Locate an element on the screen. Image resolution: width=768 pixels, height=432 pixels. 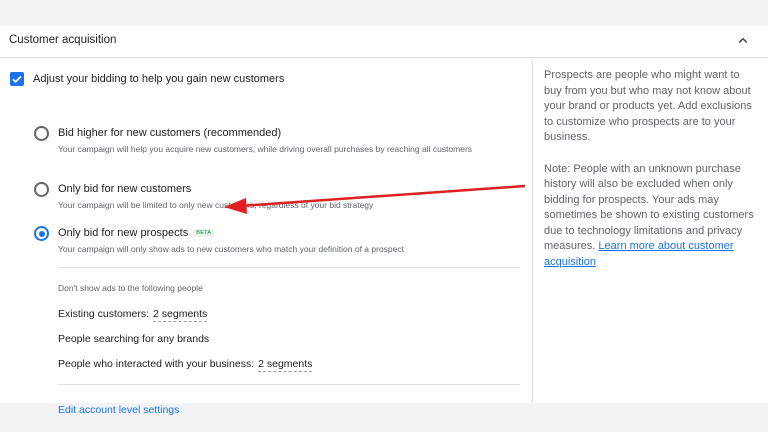
existing-customers-segments: 2 segments is located at coordinates (180, 315).